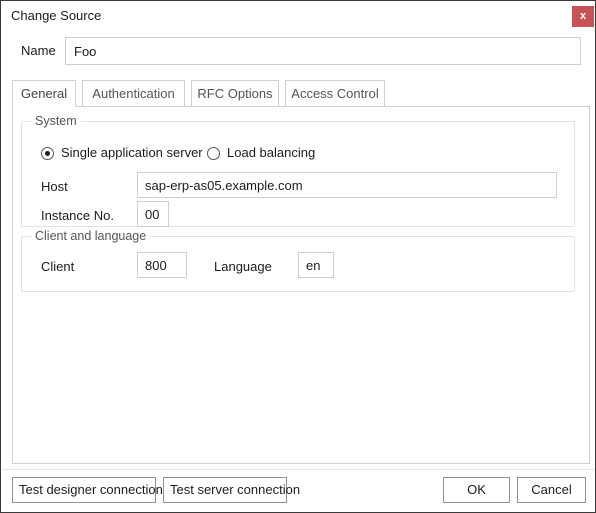  I want to click on cancel-button: Cancel, so click(551, 490).